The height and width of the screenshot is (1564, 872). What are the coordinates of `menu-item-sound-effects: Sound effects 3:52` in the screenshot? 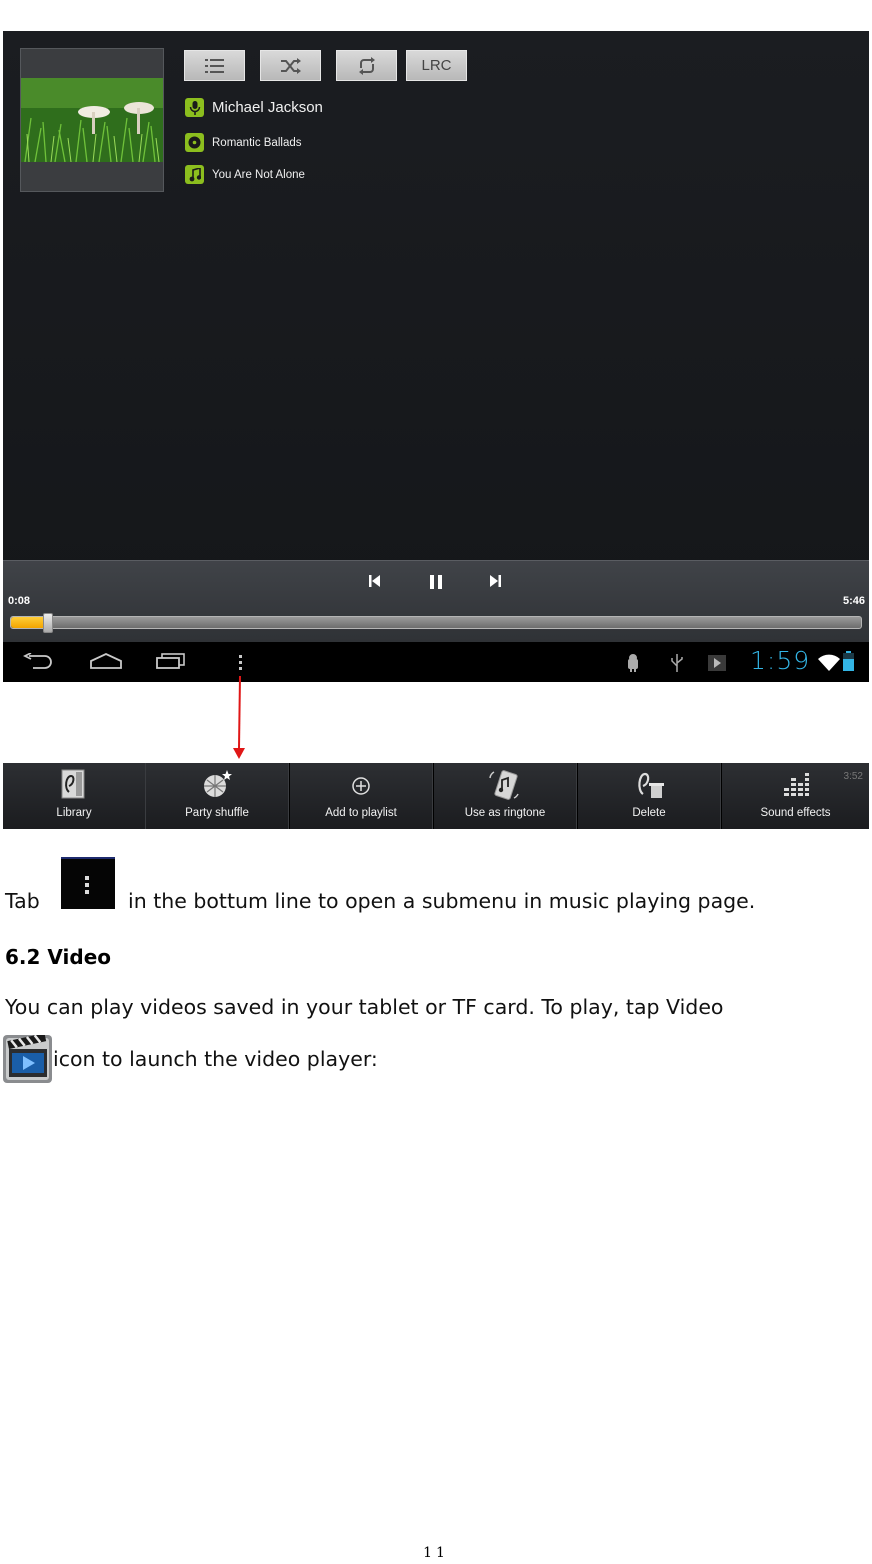 It's located at (795, 796).